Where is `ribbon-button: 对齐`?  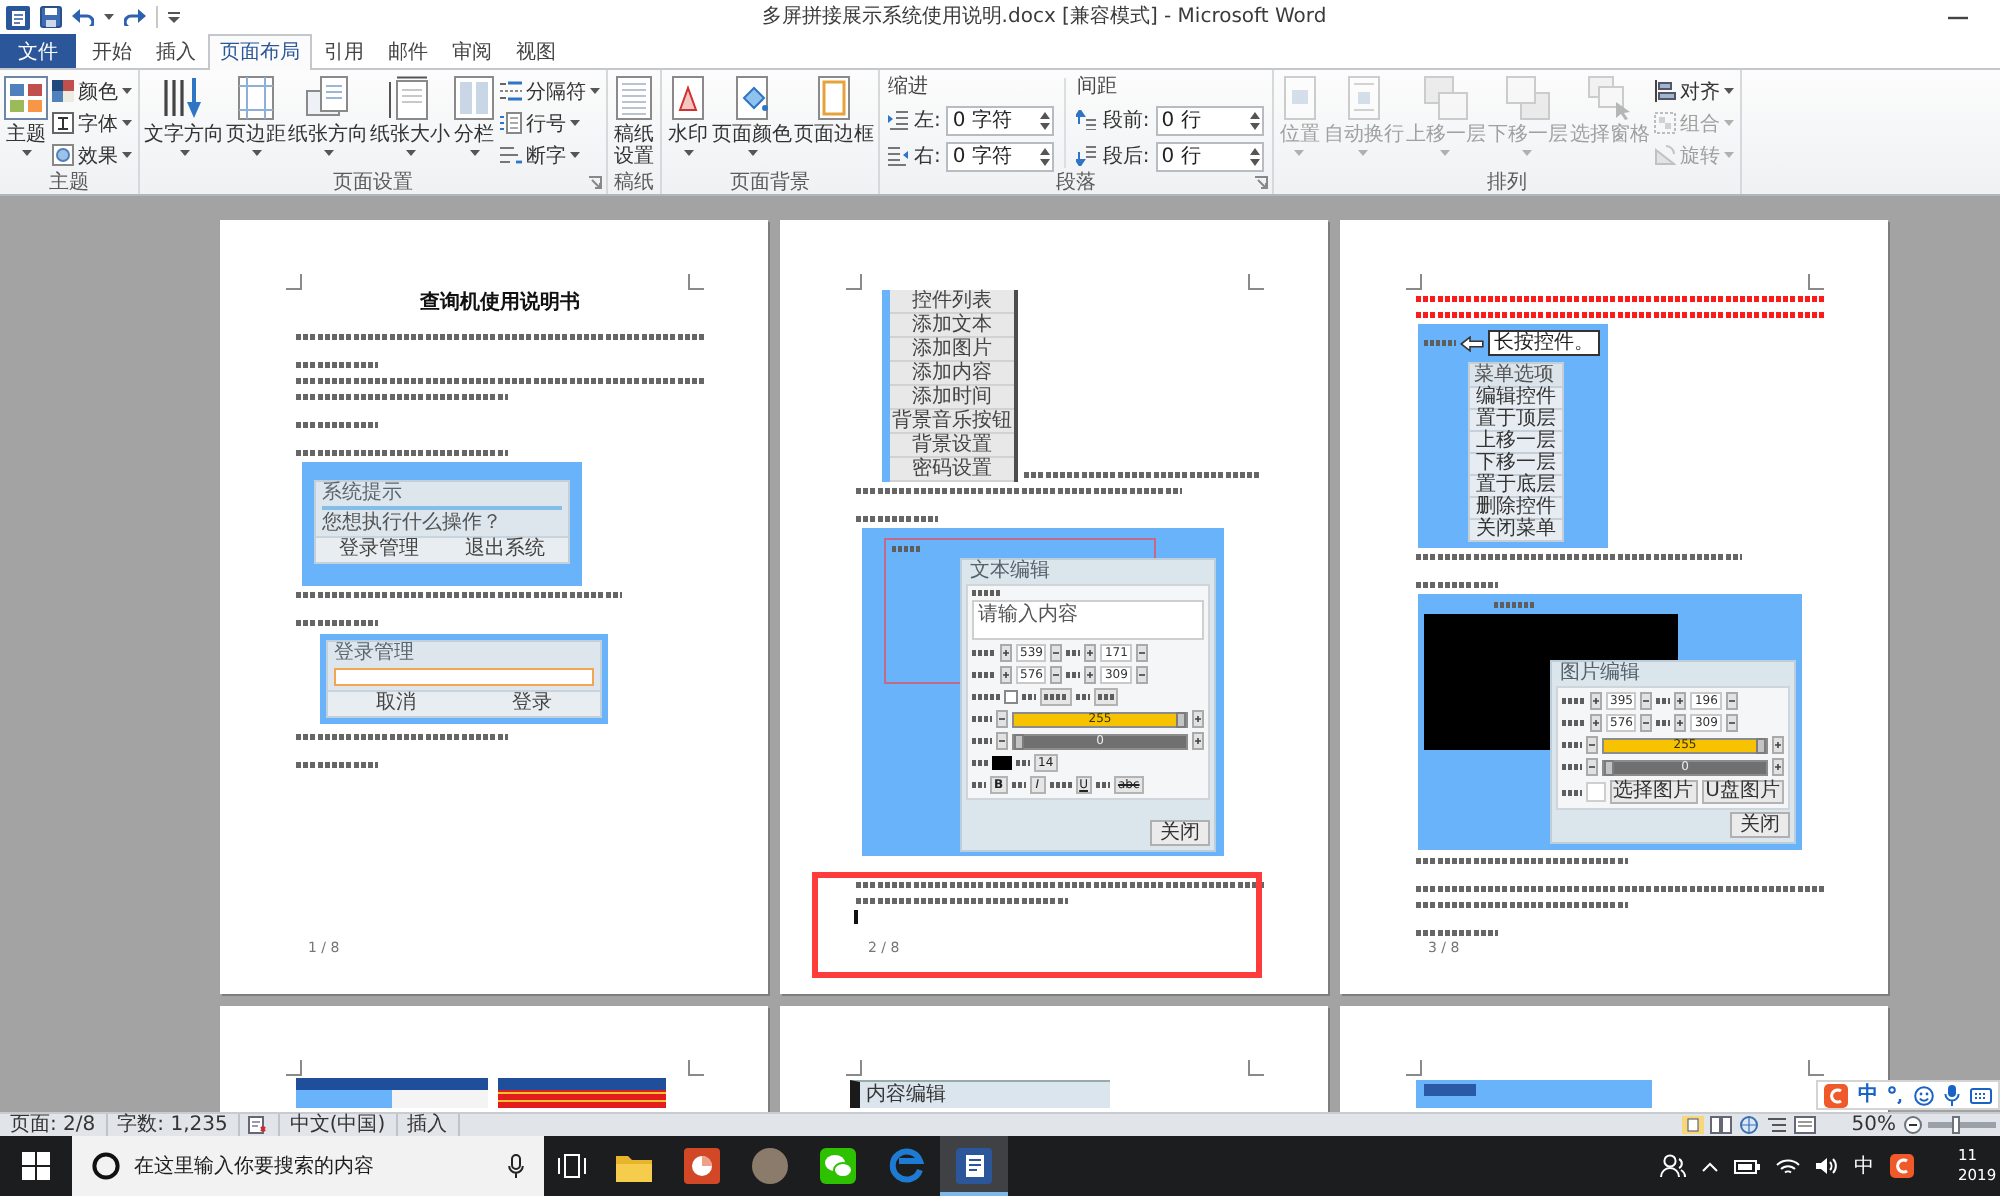
ribbon-button: 对齐 is located at coordinates (1693, 91).